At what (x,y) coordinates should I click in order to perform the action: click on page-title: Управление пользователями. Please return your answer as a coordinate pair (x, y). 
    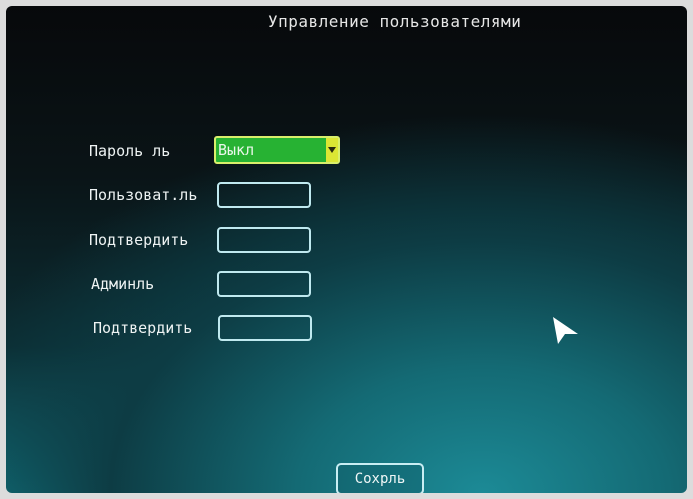
    Looking at the image, I should click on (395, 21).